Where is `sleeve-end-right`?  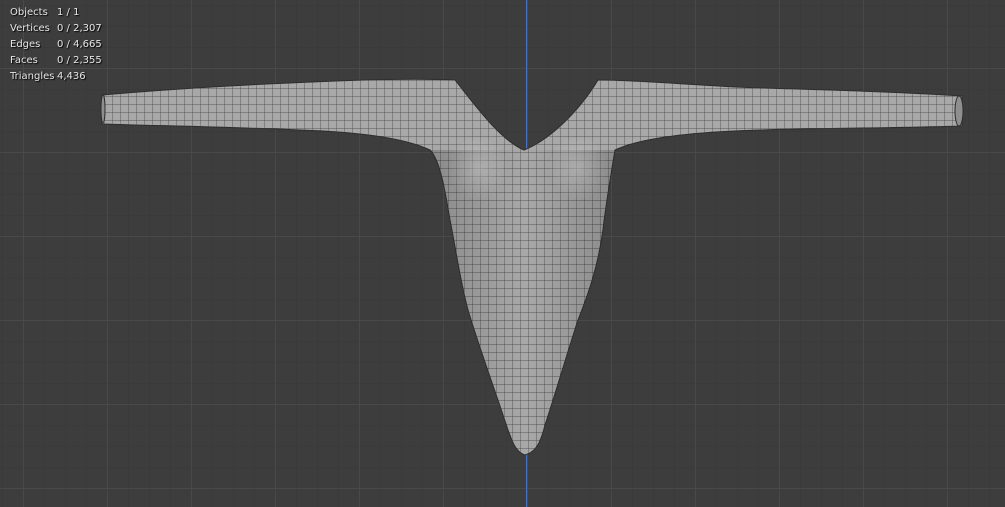 sleeve-end-right is located at coordinates (959, 111).